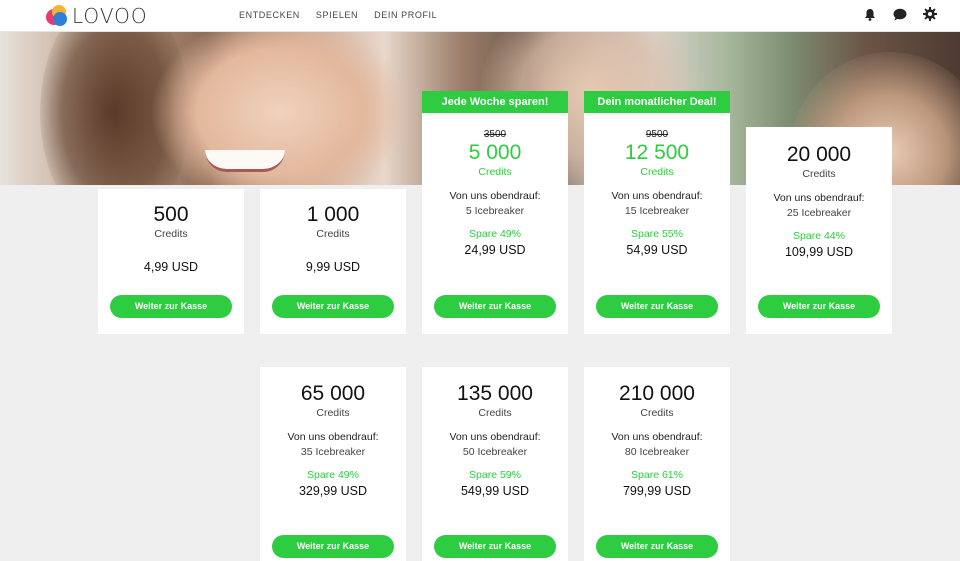 This screenshot has width=960, height=561. Describe the element at coordinates (657, 452) in the screenshot. I see `bonus-value: 80 Icebreaker` at that location.